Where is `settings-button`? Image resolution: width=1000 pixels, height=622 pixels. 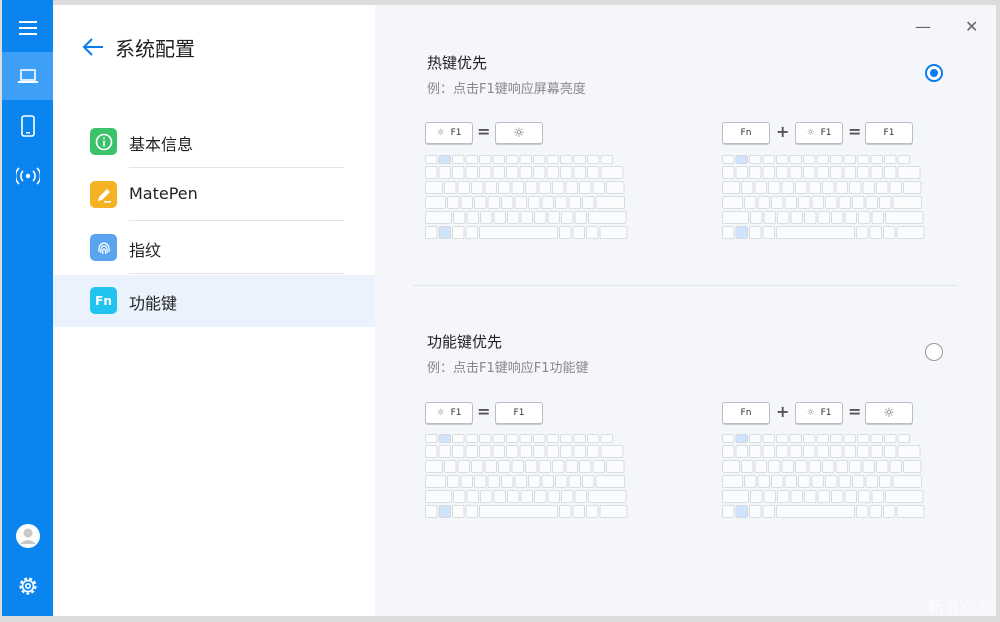
settings-button is located at coordinates (27, 586).